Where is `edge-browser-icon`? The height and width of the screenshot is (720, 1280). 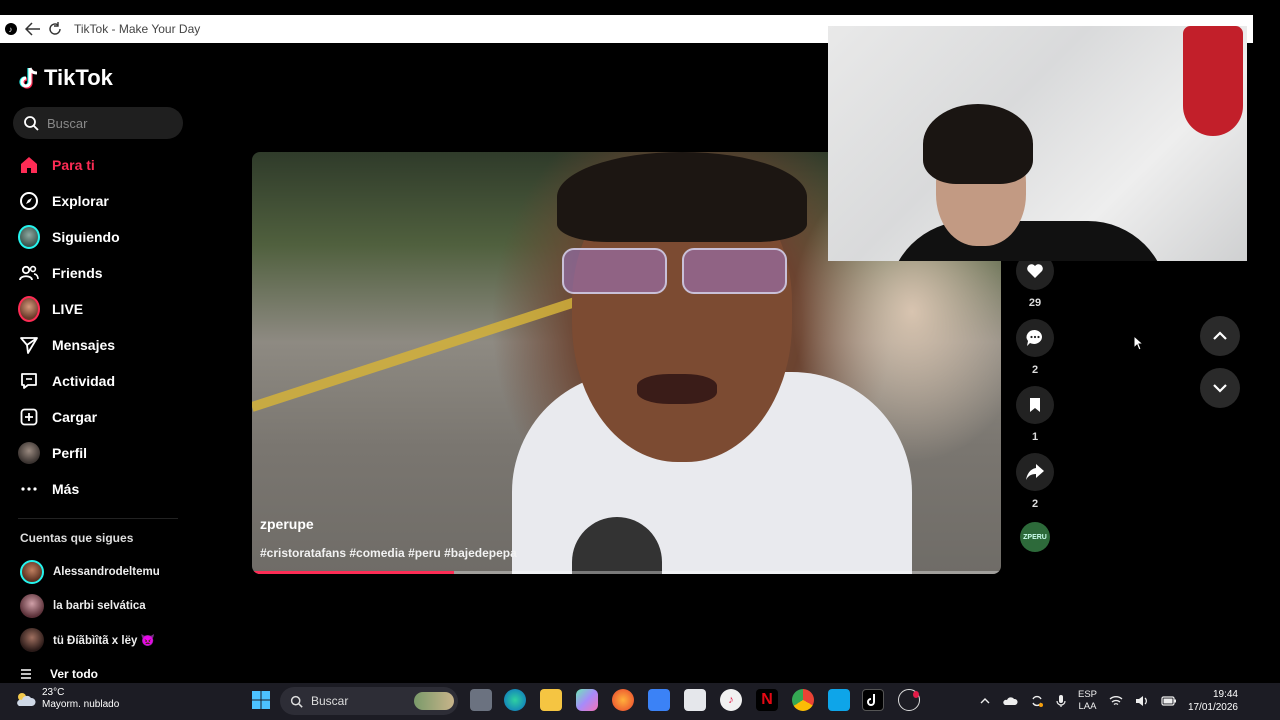 edge-browser-icon is located at coordinates (515, 700).